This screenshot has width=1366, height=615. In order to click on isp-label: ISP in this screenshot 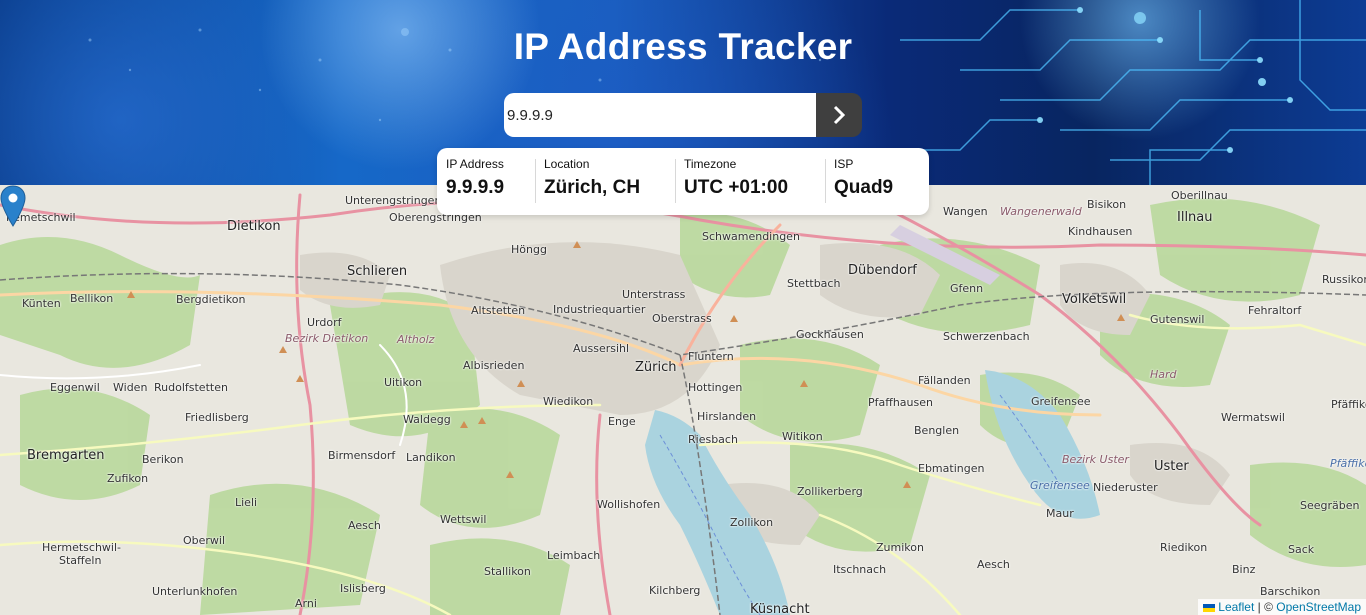, I will do `click(844, 164)`.